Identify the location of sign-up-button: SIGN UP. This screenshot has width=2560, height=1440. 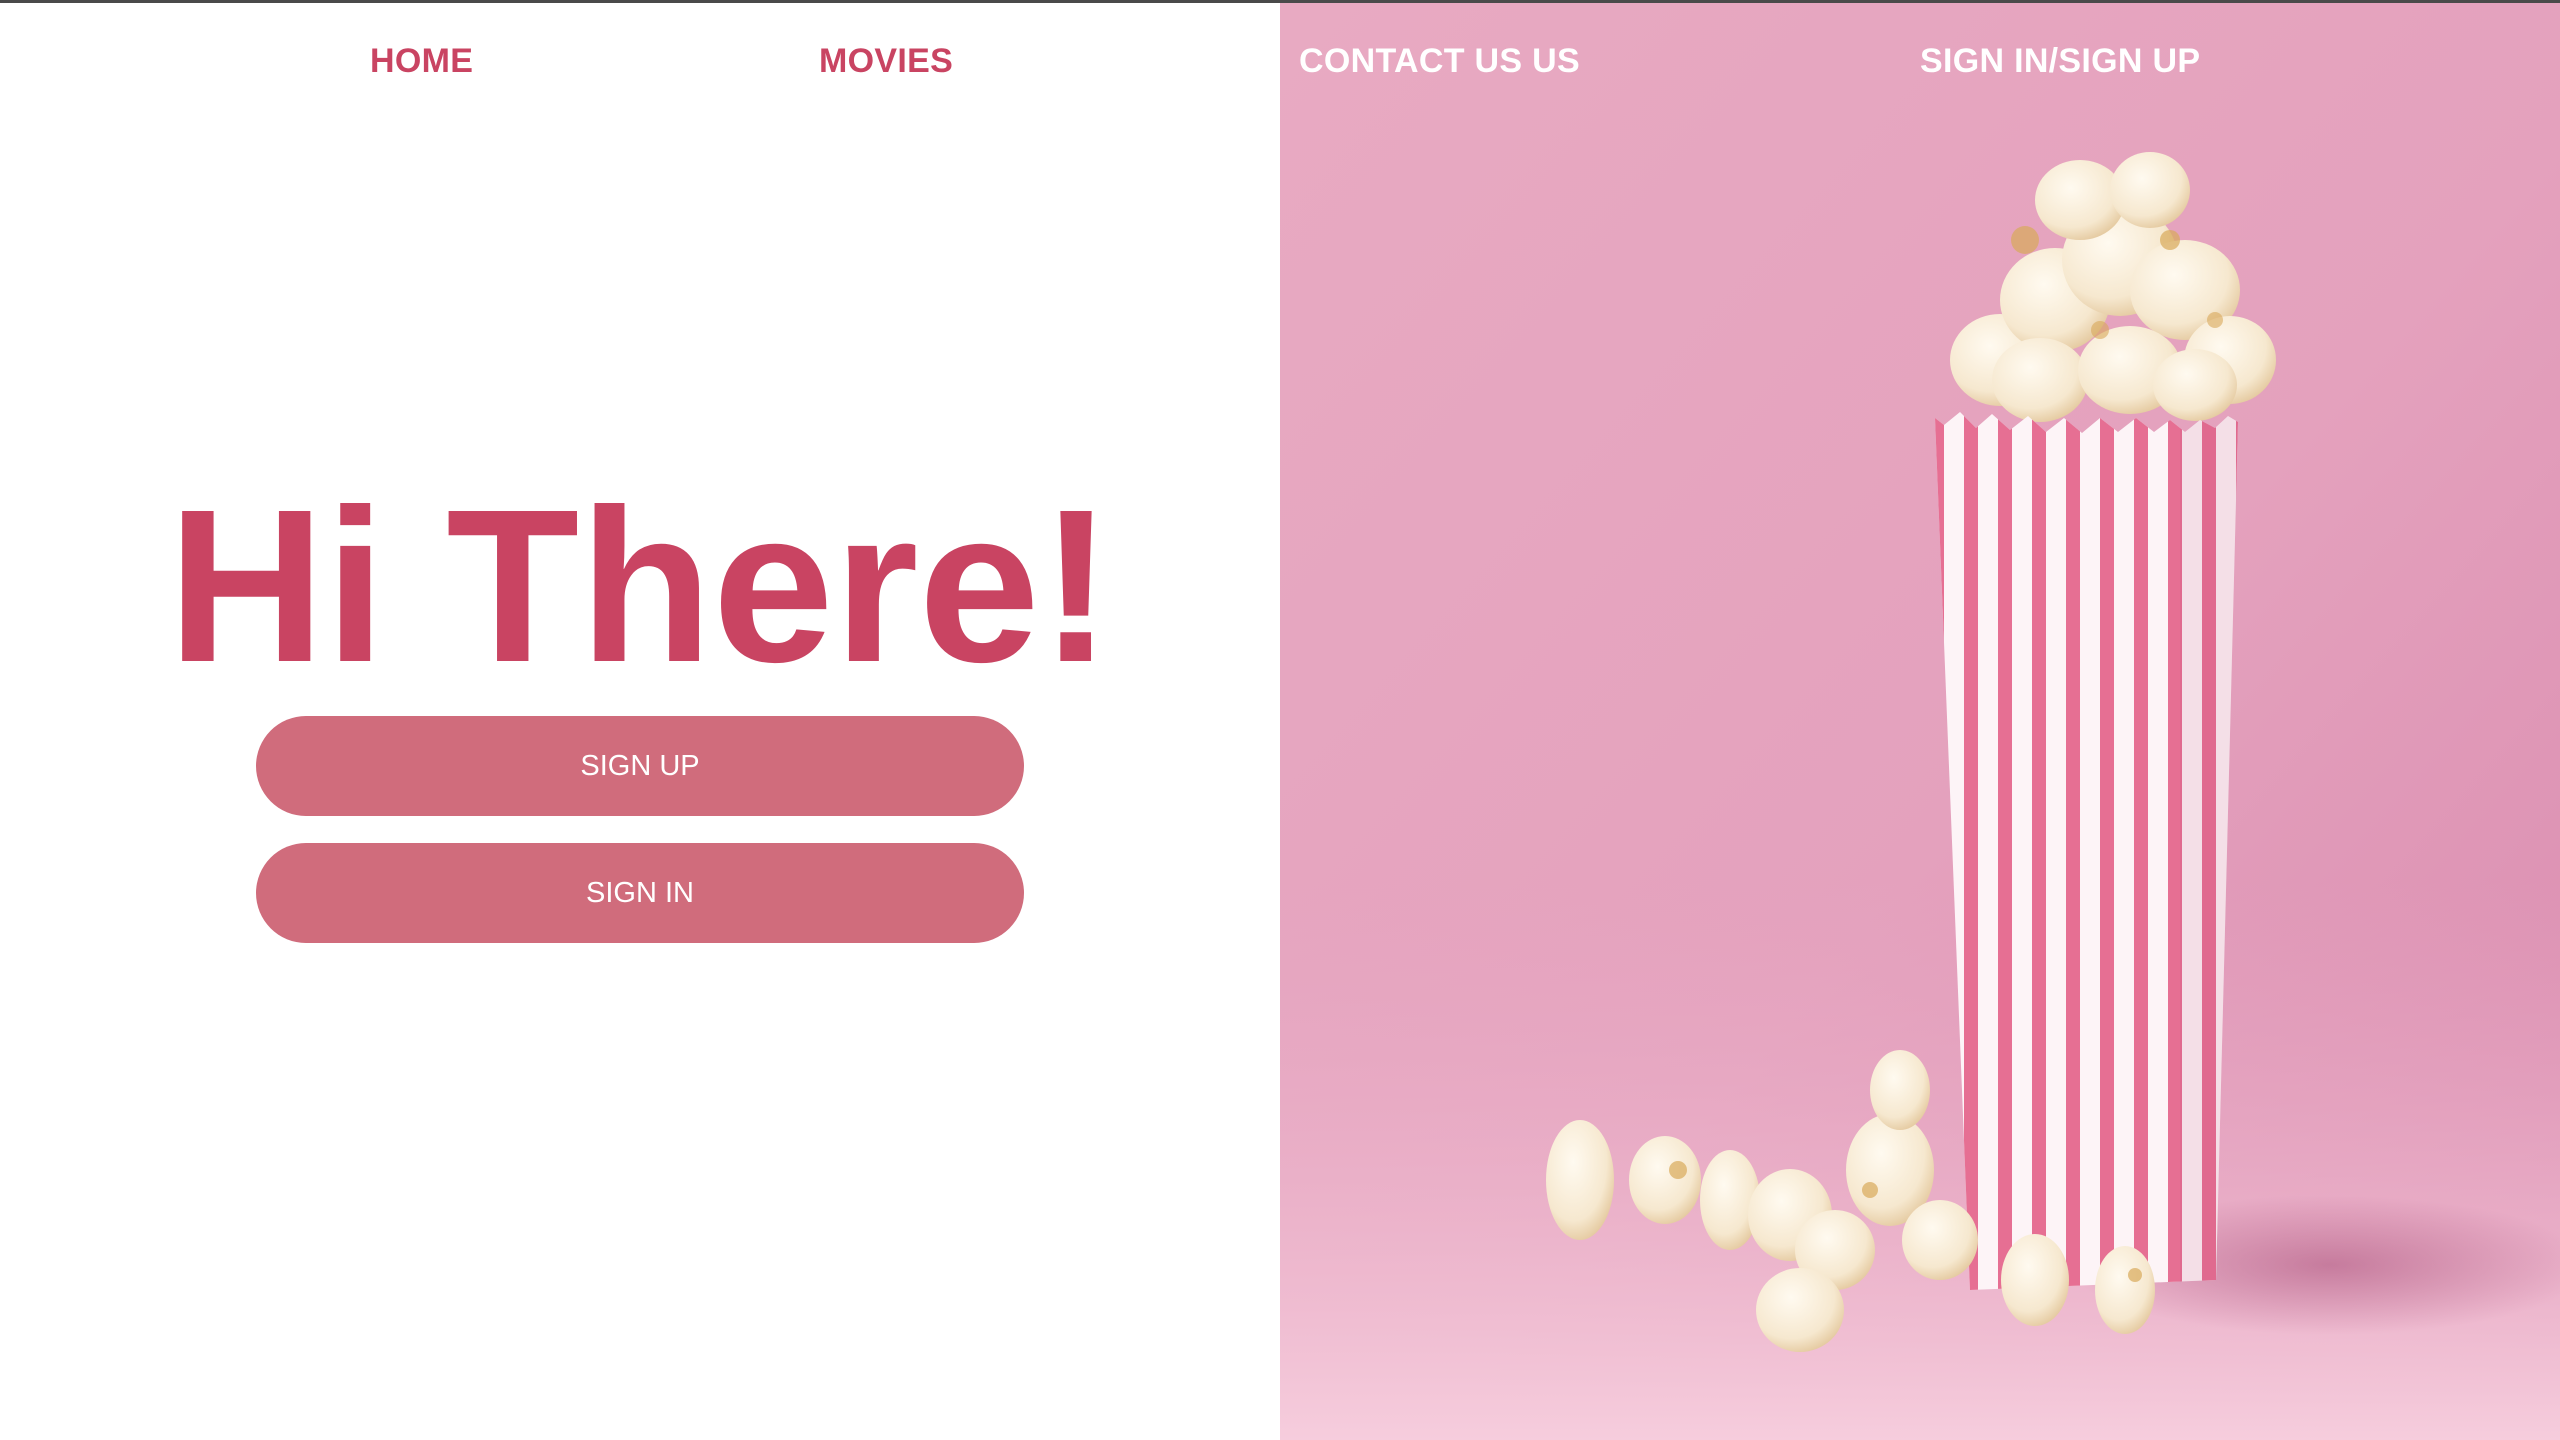
(640, 766).